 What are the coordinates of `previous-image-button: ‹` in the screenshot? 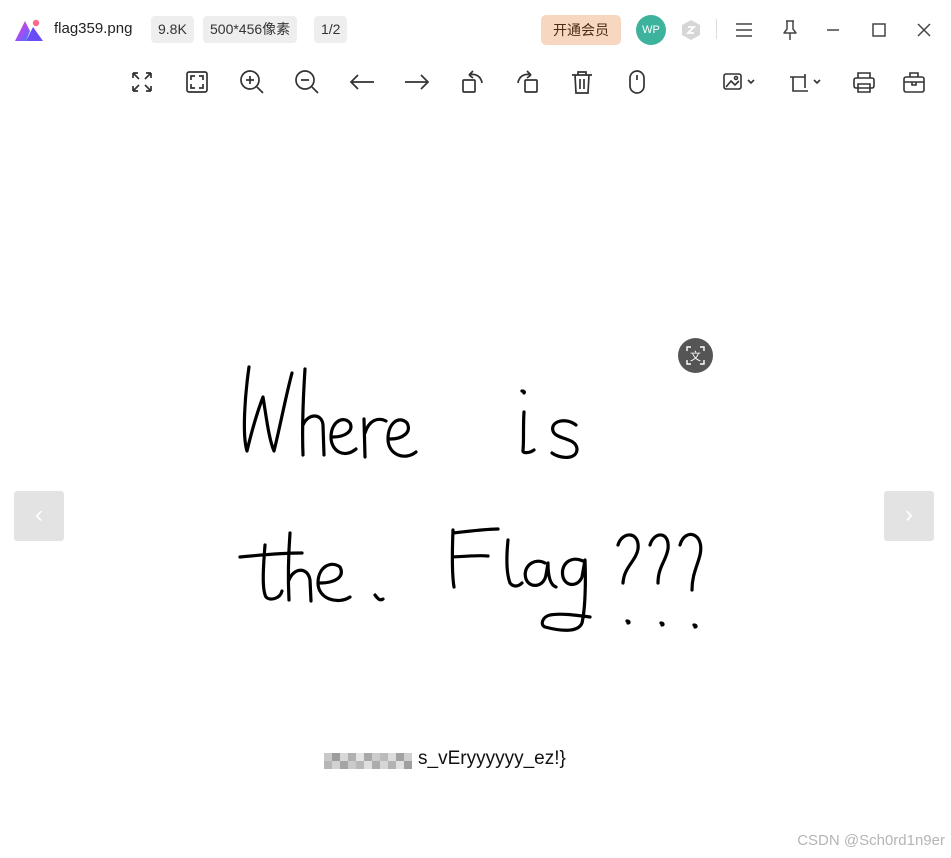 It's located at (39, 516).